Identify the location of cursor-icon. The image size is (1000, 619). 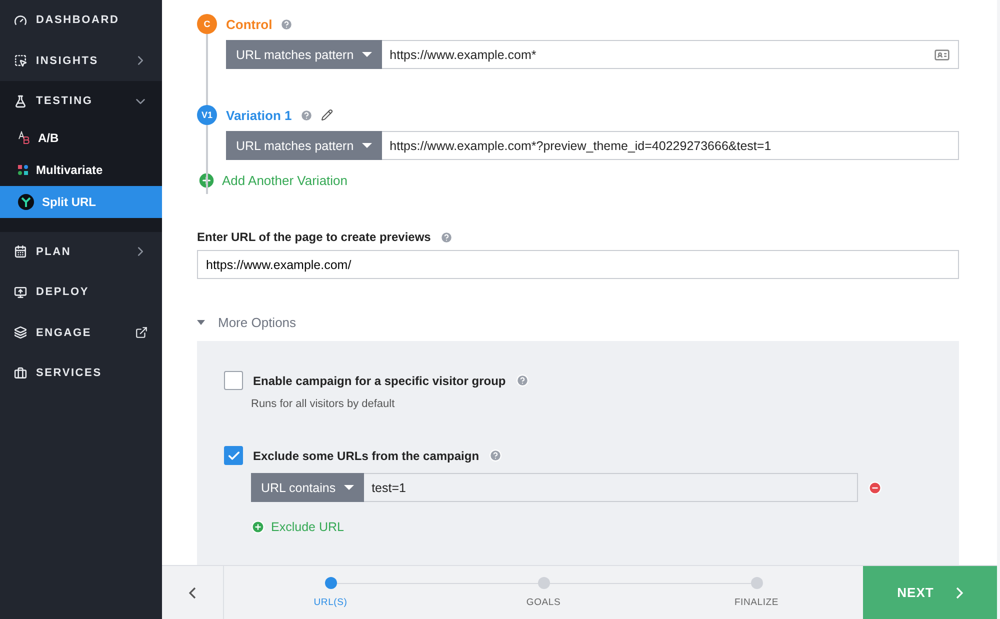
(20, 61).